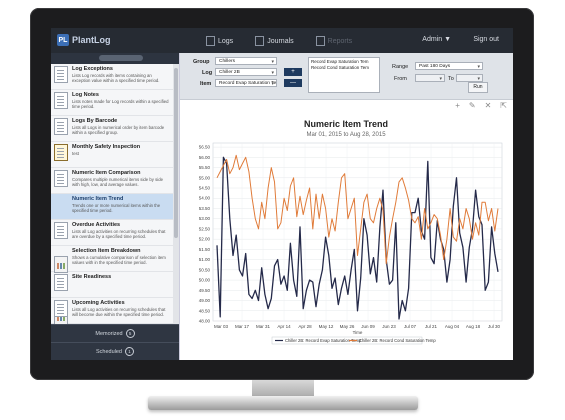 The height and width of the screenshot is (420, 565). I want to click on range-select: Past 180 Days, so click(449, 66).